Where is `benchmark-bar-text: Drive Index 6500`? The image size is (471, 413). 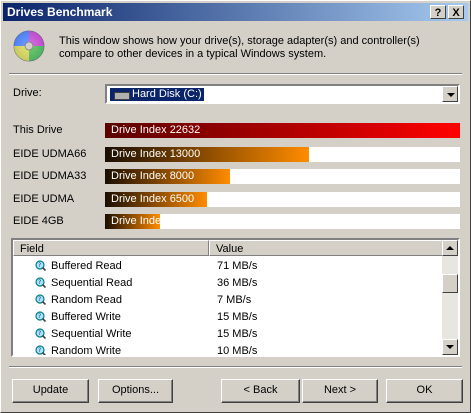 benchmark-bar-text: Drive Index 6500 is located at coordinates (153, 199).